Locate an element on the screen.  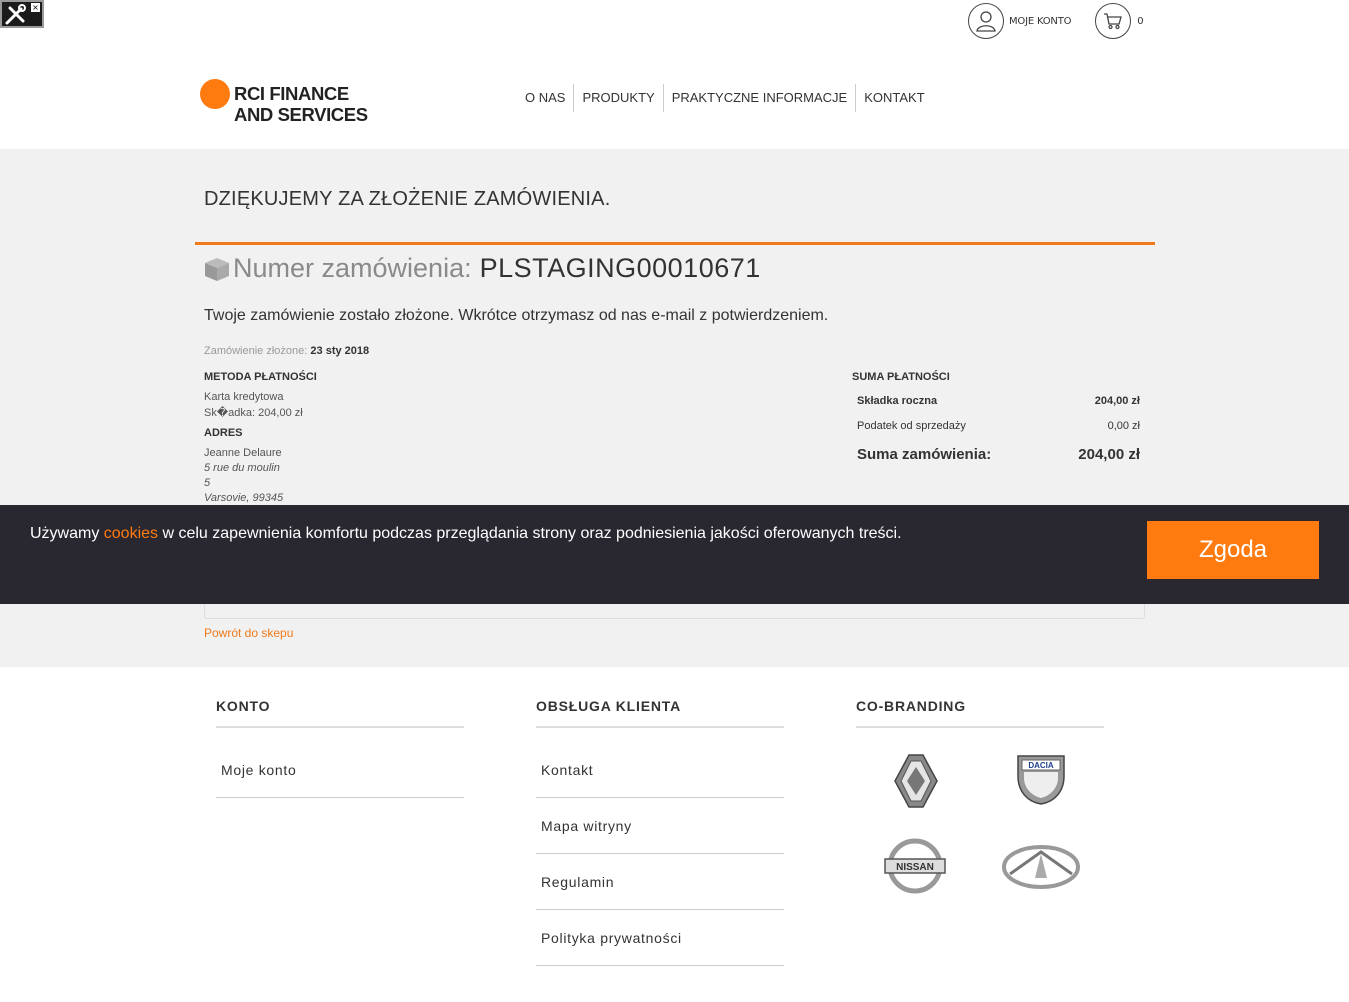
header-top-links: MOJE KONTO 0 is located at coordinates (1056, 21).